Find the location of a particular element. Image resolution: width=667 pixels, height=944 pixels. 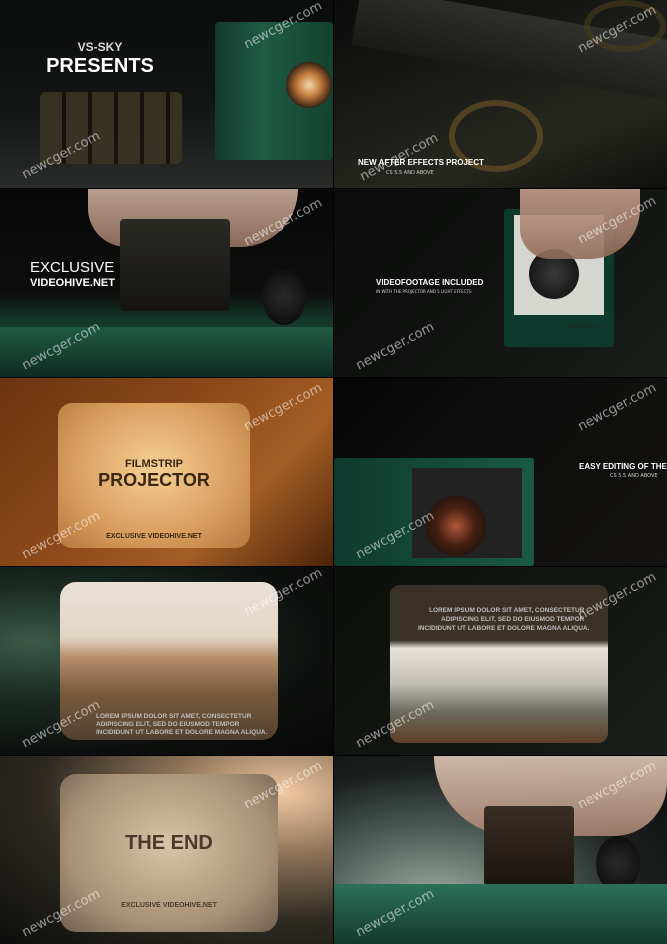

easy-editing-sub: CS 5.5 AND ABOVE is located at coordinates (634, 476).